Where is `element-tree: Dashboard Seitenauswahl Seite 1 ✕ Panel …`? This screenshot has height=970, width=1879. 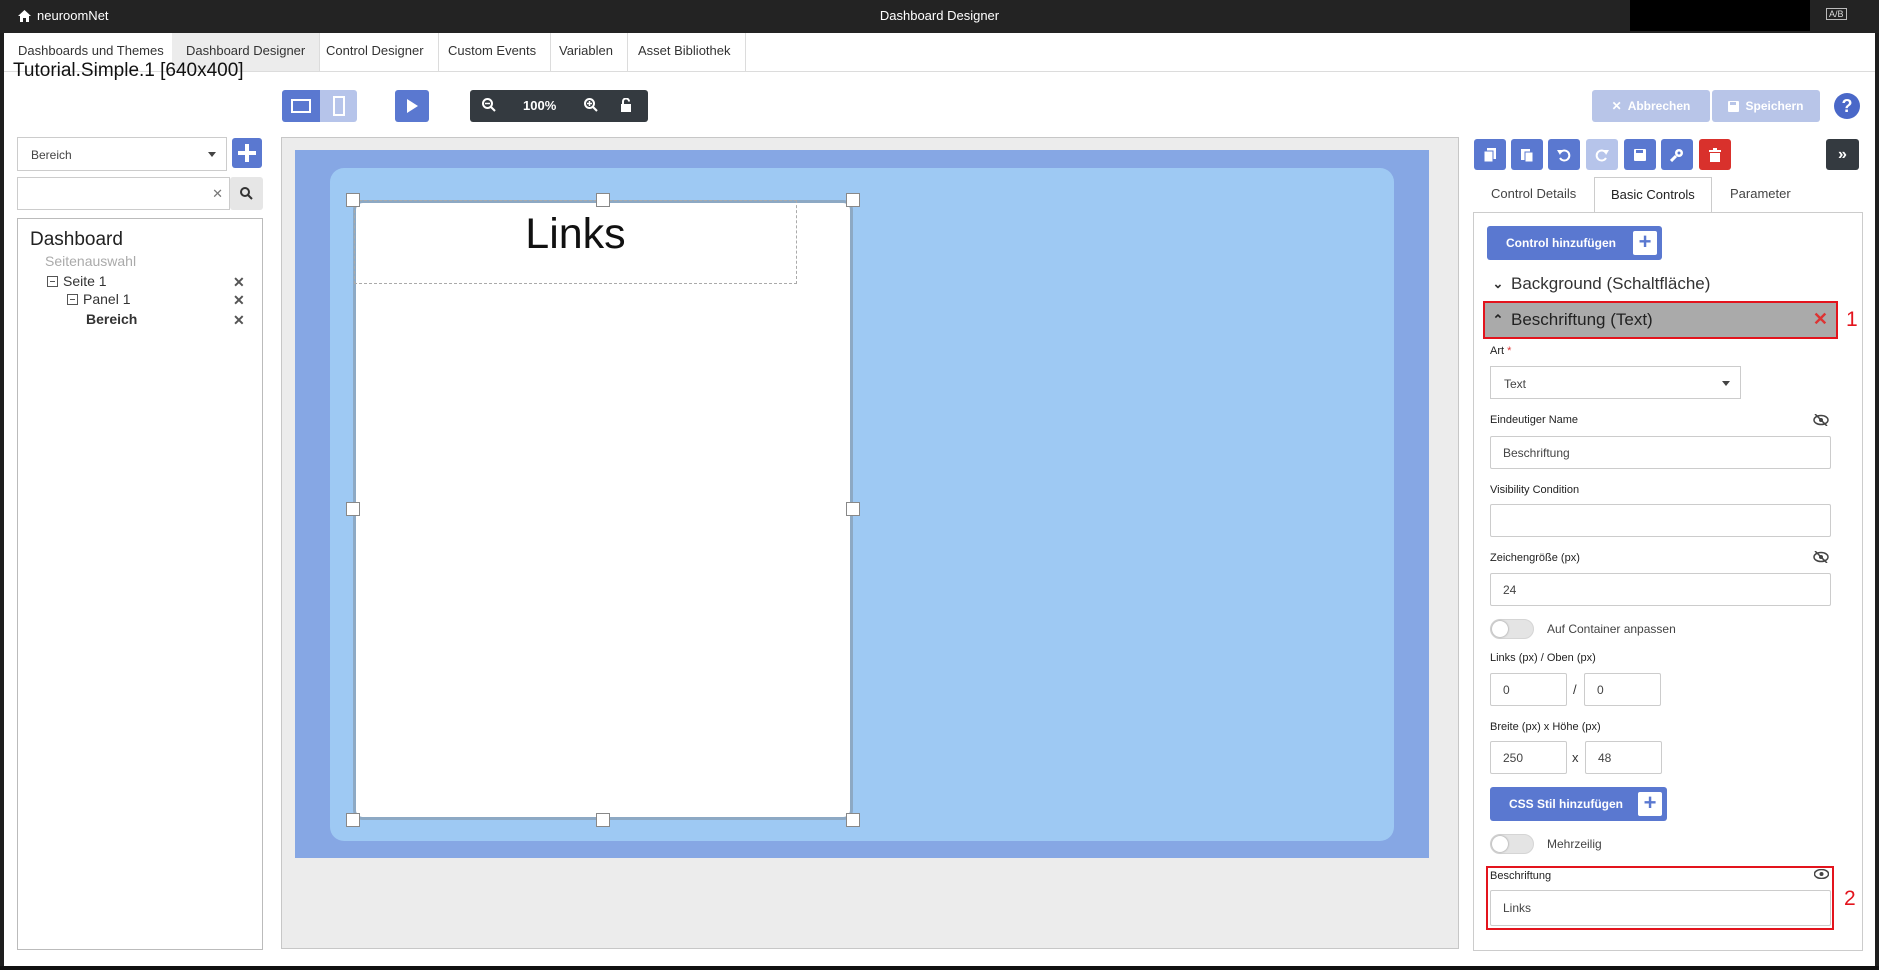
element-tree: Dashboard Seitenauswahl Seite 1 ✕ Panel … is located at coordinates (140, 584).